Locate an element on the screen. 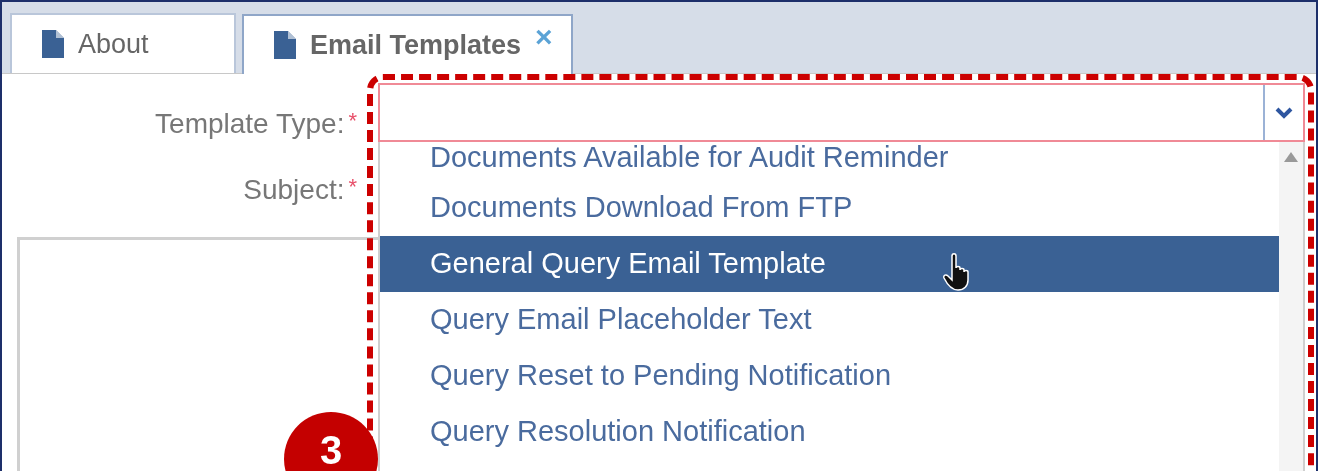 The image size is (1318, 471). tab: About is located at coordinates (123, 43).